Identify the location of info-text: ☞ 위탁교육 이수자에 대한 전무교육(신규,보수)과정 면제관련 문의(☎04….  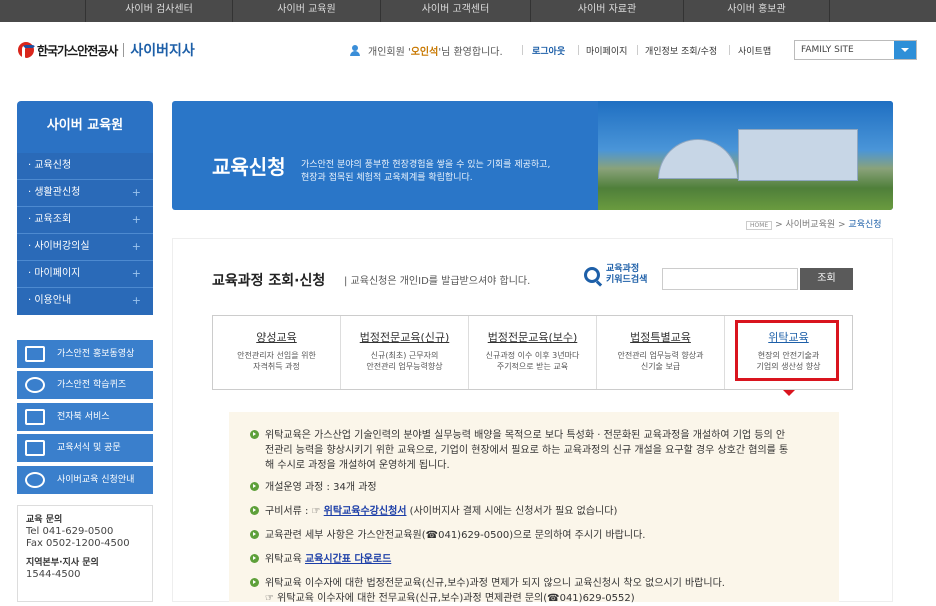
(450, 598).